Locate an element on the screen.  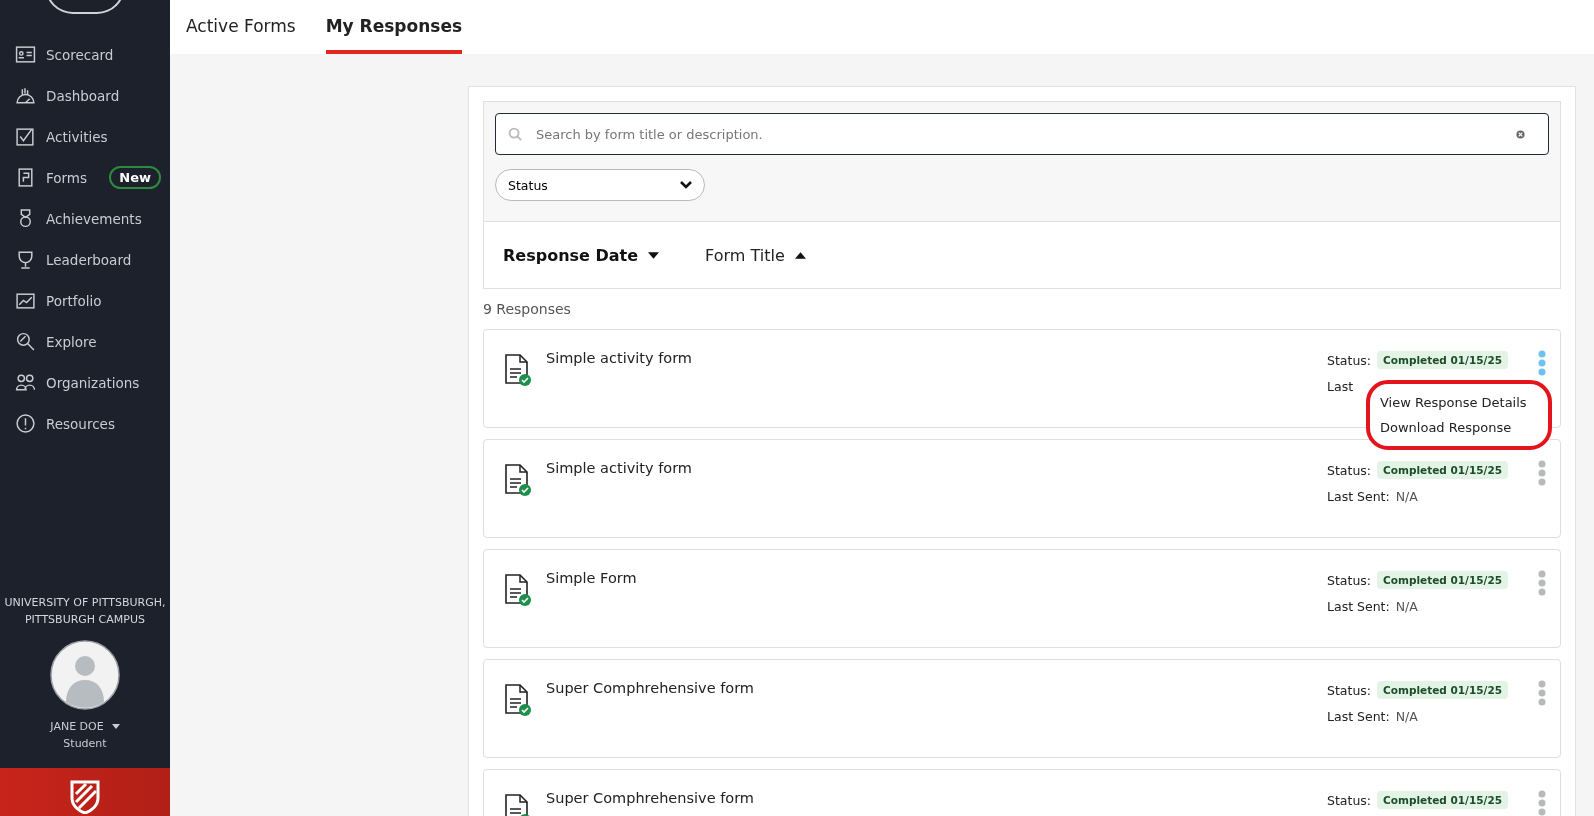
response-card: Super Comphrehensive form Status: Completed 01/15/25 Last Sent: N/A is located at coordinates (1022, 708).